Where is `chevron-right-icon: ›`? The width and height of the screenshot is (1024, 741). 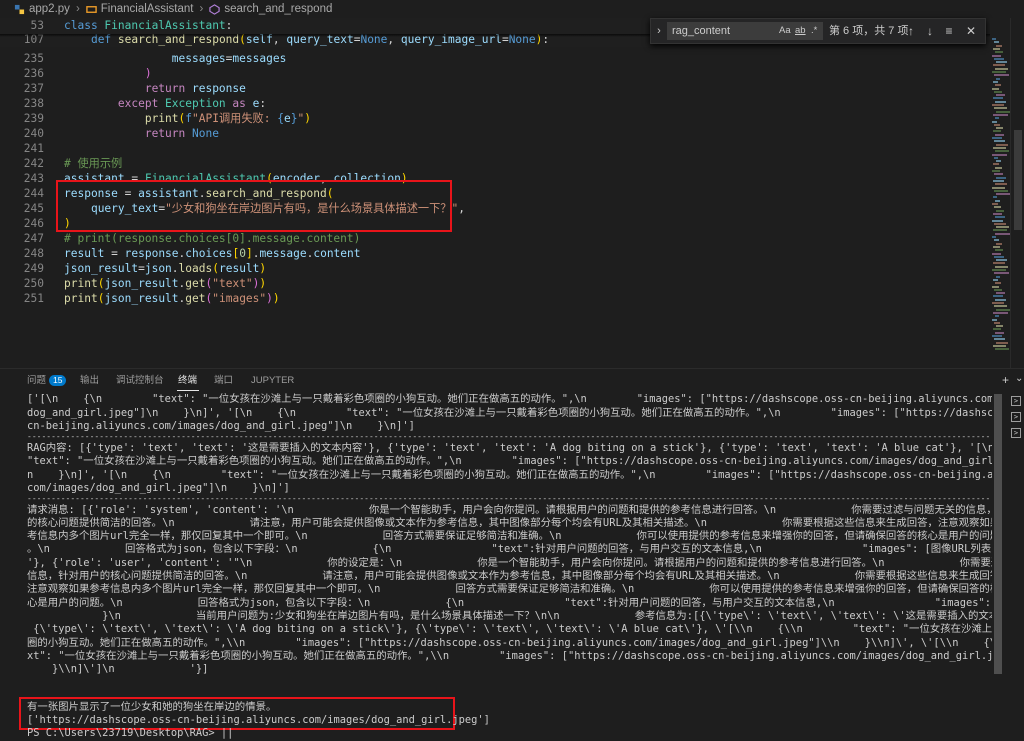 chevron-right-icon: › is located at coordinates (77, 9).